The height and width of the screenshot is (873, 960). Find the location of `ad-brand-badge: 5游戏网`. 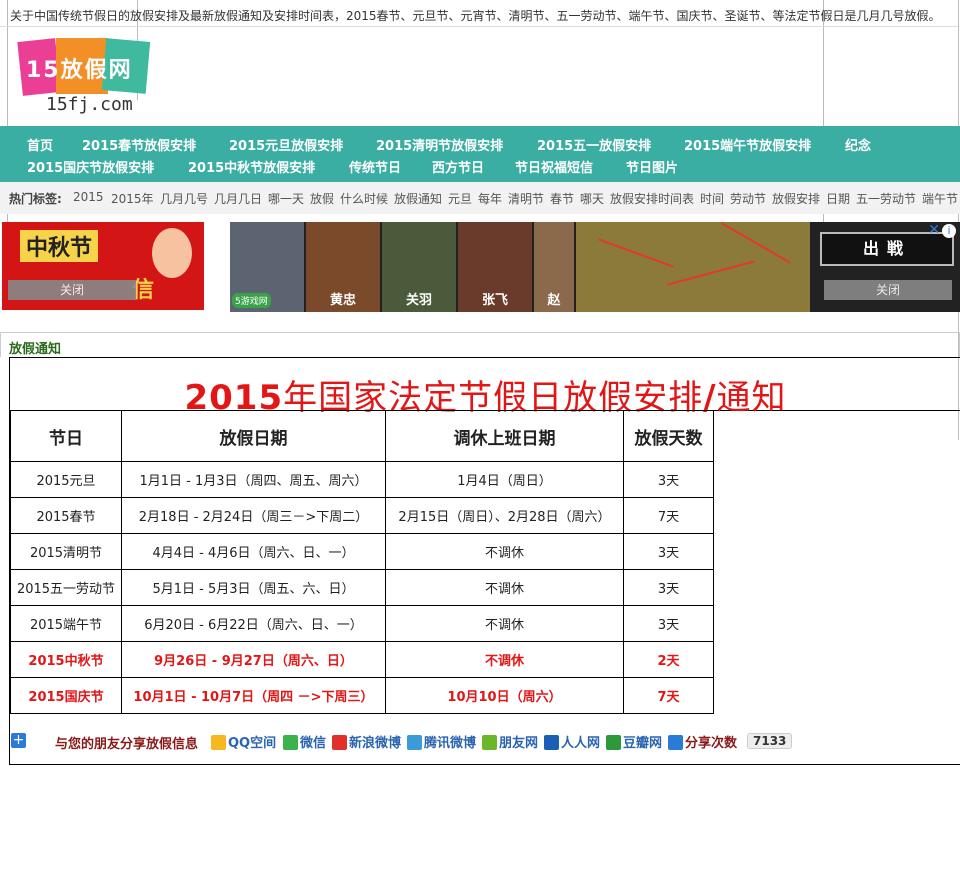

ad-brand-badge: 5游戏网 is located at coordinates (251, 300).